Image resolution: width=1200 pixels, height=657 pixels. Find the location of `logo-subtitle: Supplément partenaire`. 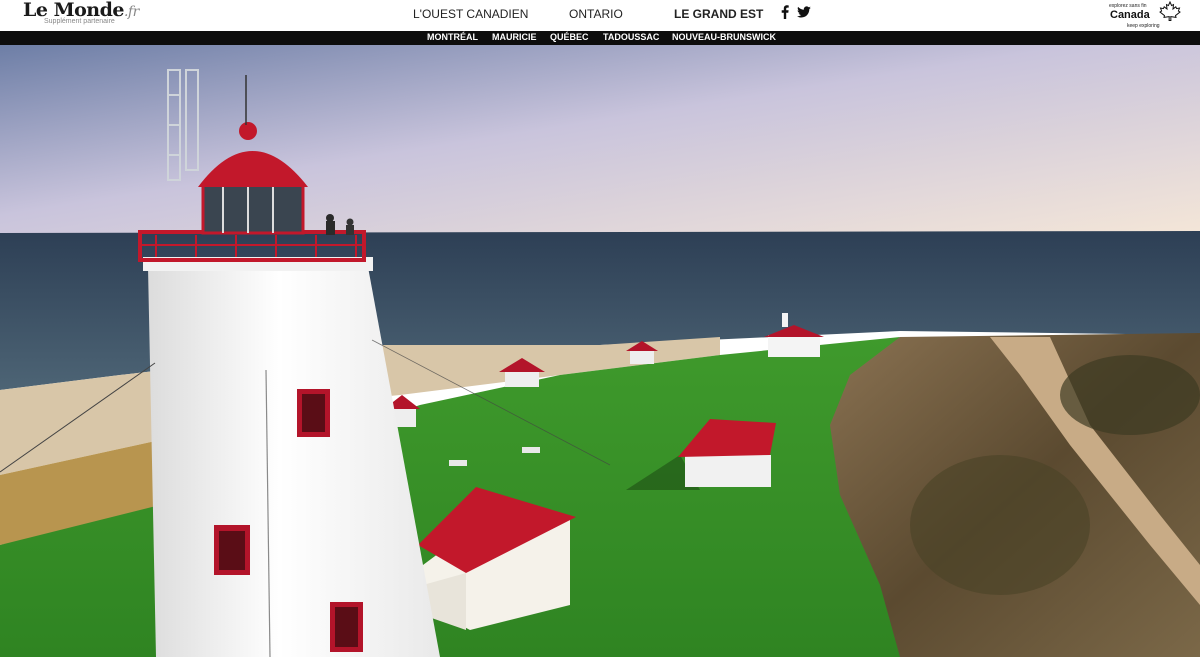

logo-subtitle: Supplément partenaire is located at coordinates (79, 21).